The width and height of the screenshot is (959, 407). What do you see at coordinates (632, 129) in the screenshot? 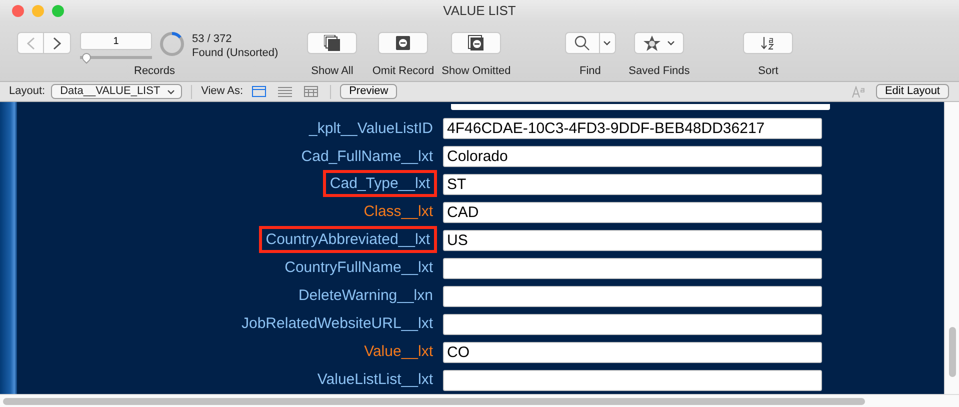
I see `input-field: 4F46CDAE-10C3-4FD3-9DDF-BEB48DD36217` at bounding box center [632, 129].